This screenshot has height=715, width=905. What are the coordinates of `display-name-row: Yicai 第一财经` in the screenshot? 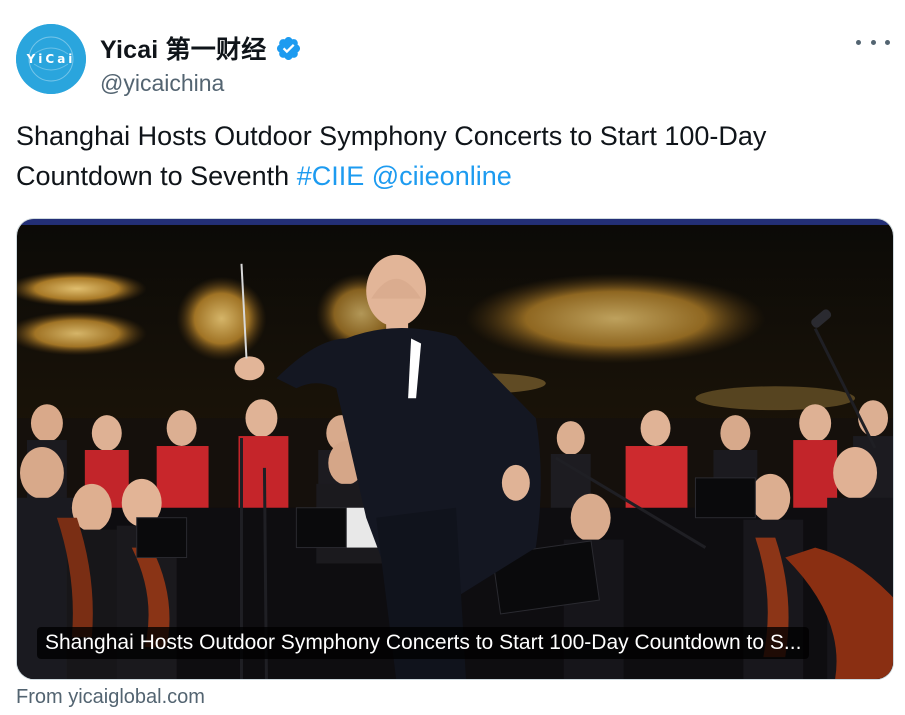 It's located at (201, 48).